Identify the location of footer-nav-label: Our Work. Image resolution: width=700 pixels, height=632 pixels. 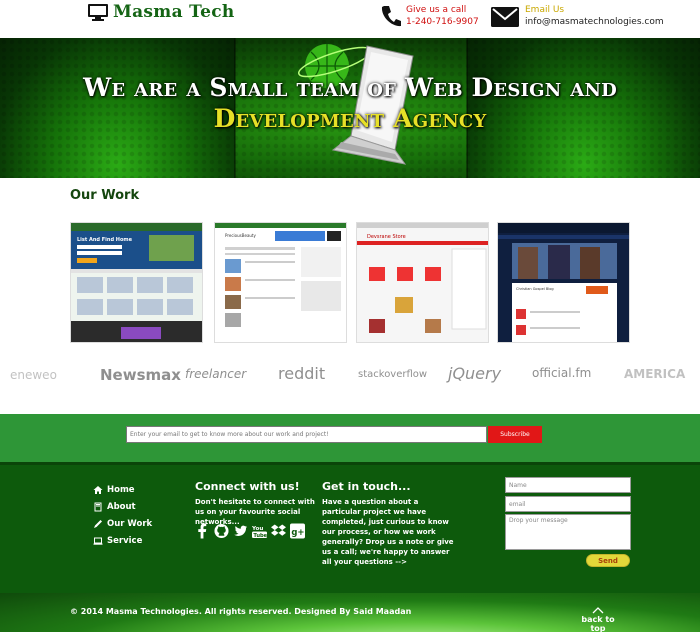
(130, 523).